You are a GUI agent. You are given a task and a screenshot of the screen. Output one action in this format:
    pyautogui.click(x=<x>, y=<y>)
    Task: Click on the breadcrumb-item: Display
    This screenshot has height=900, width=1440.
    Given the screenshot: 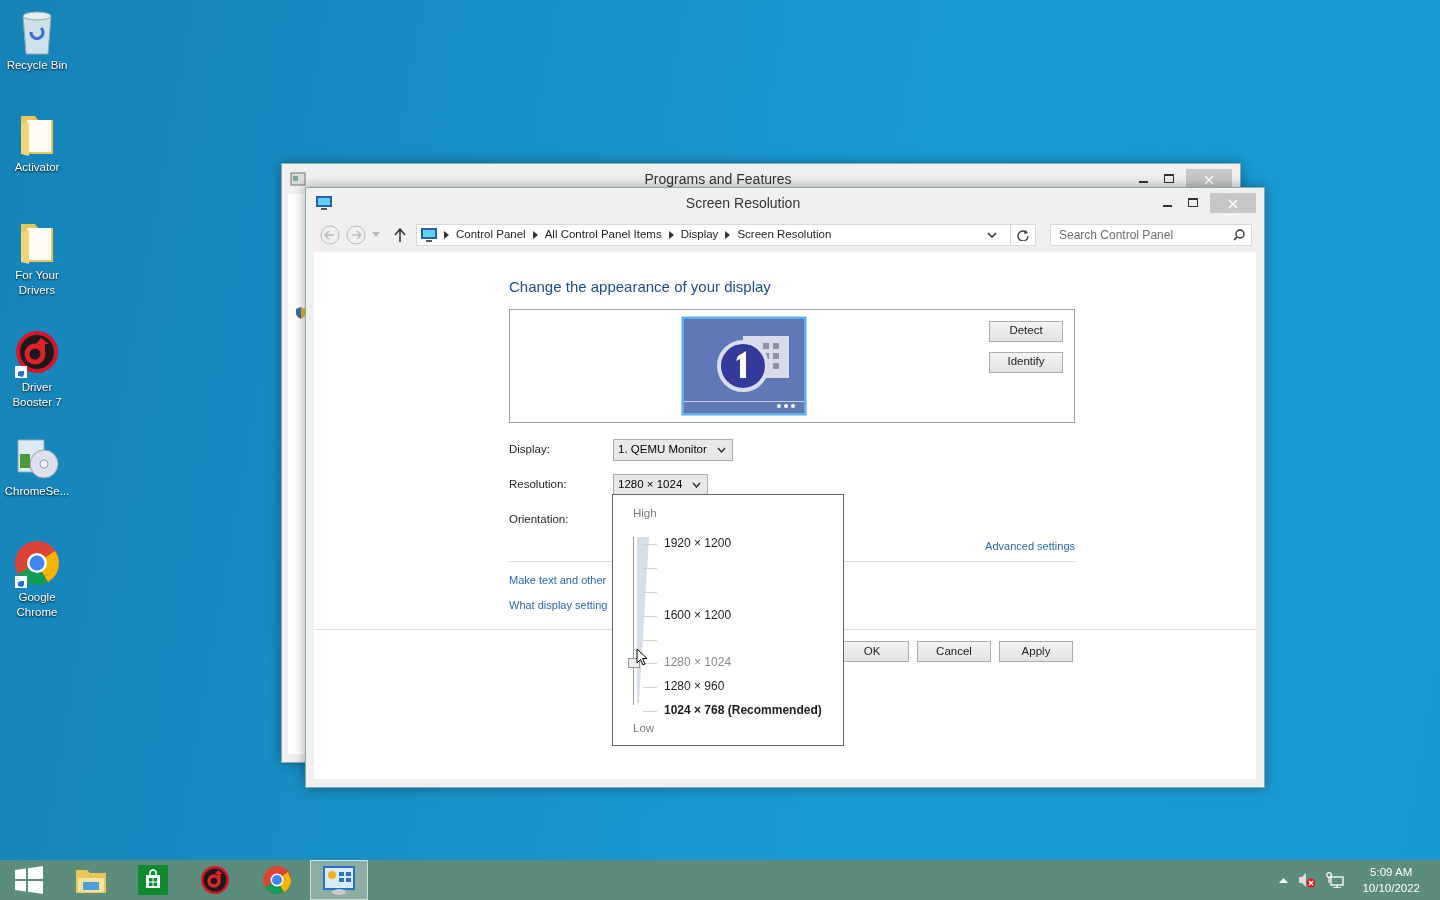 What is the action you would take?
    pyautogui.click(x=699, y=235)
    